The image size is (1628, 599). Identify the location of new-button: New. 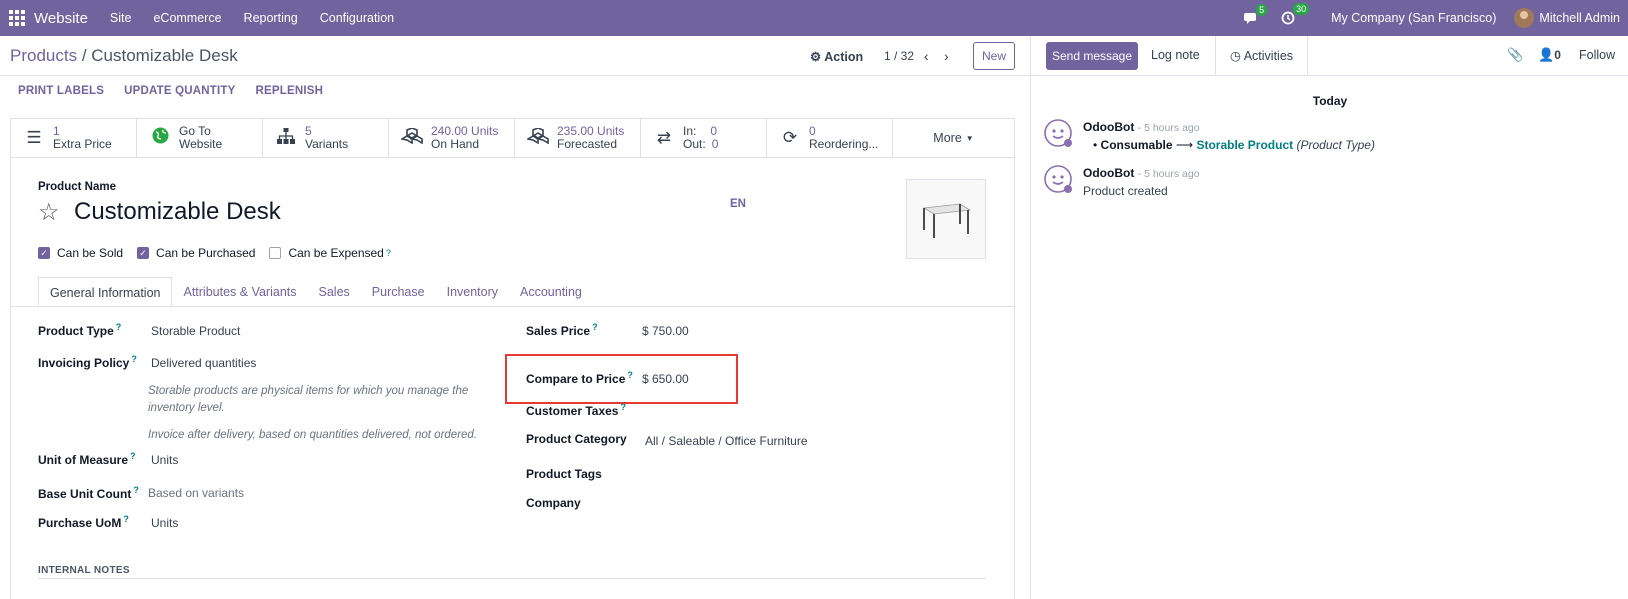
(994, 56).